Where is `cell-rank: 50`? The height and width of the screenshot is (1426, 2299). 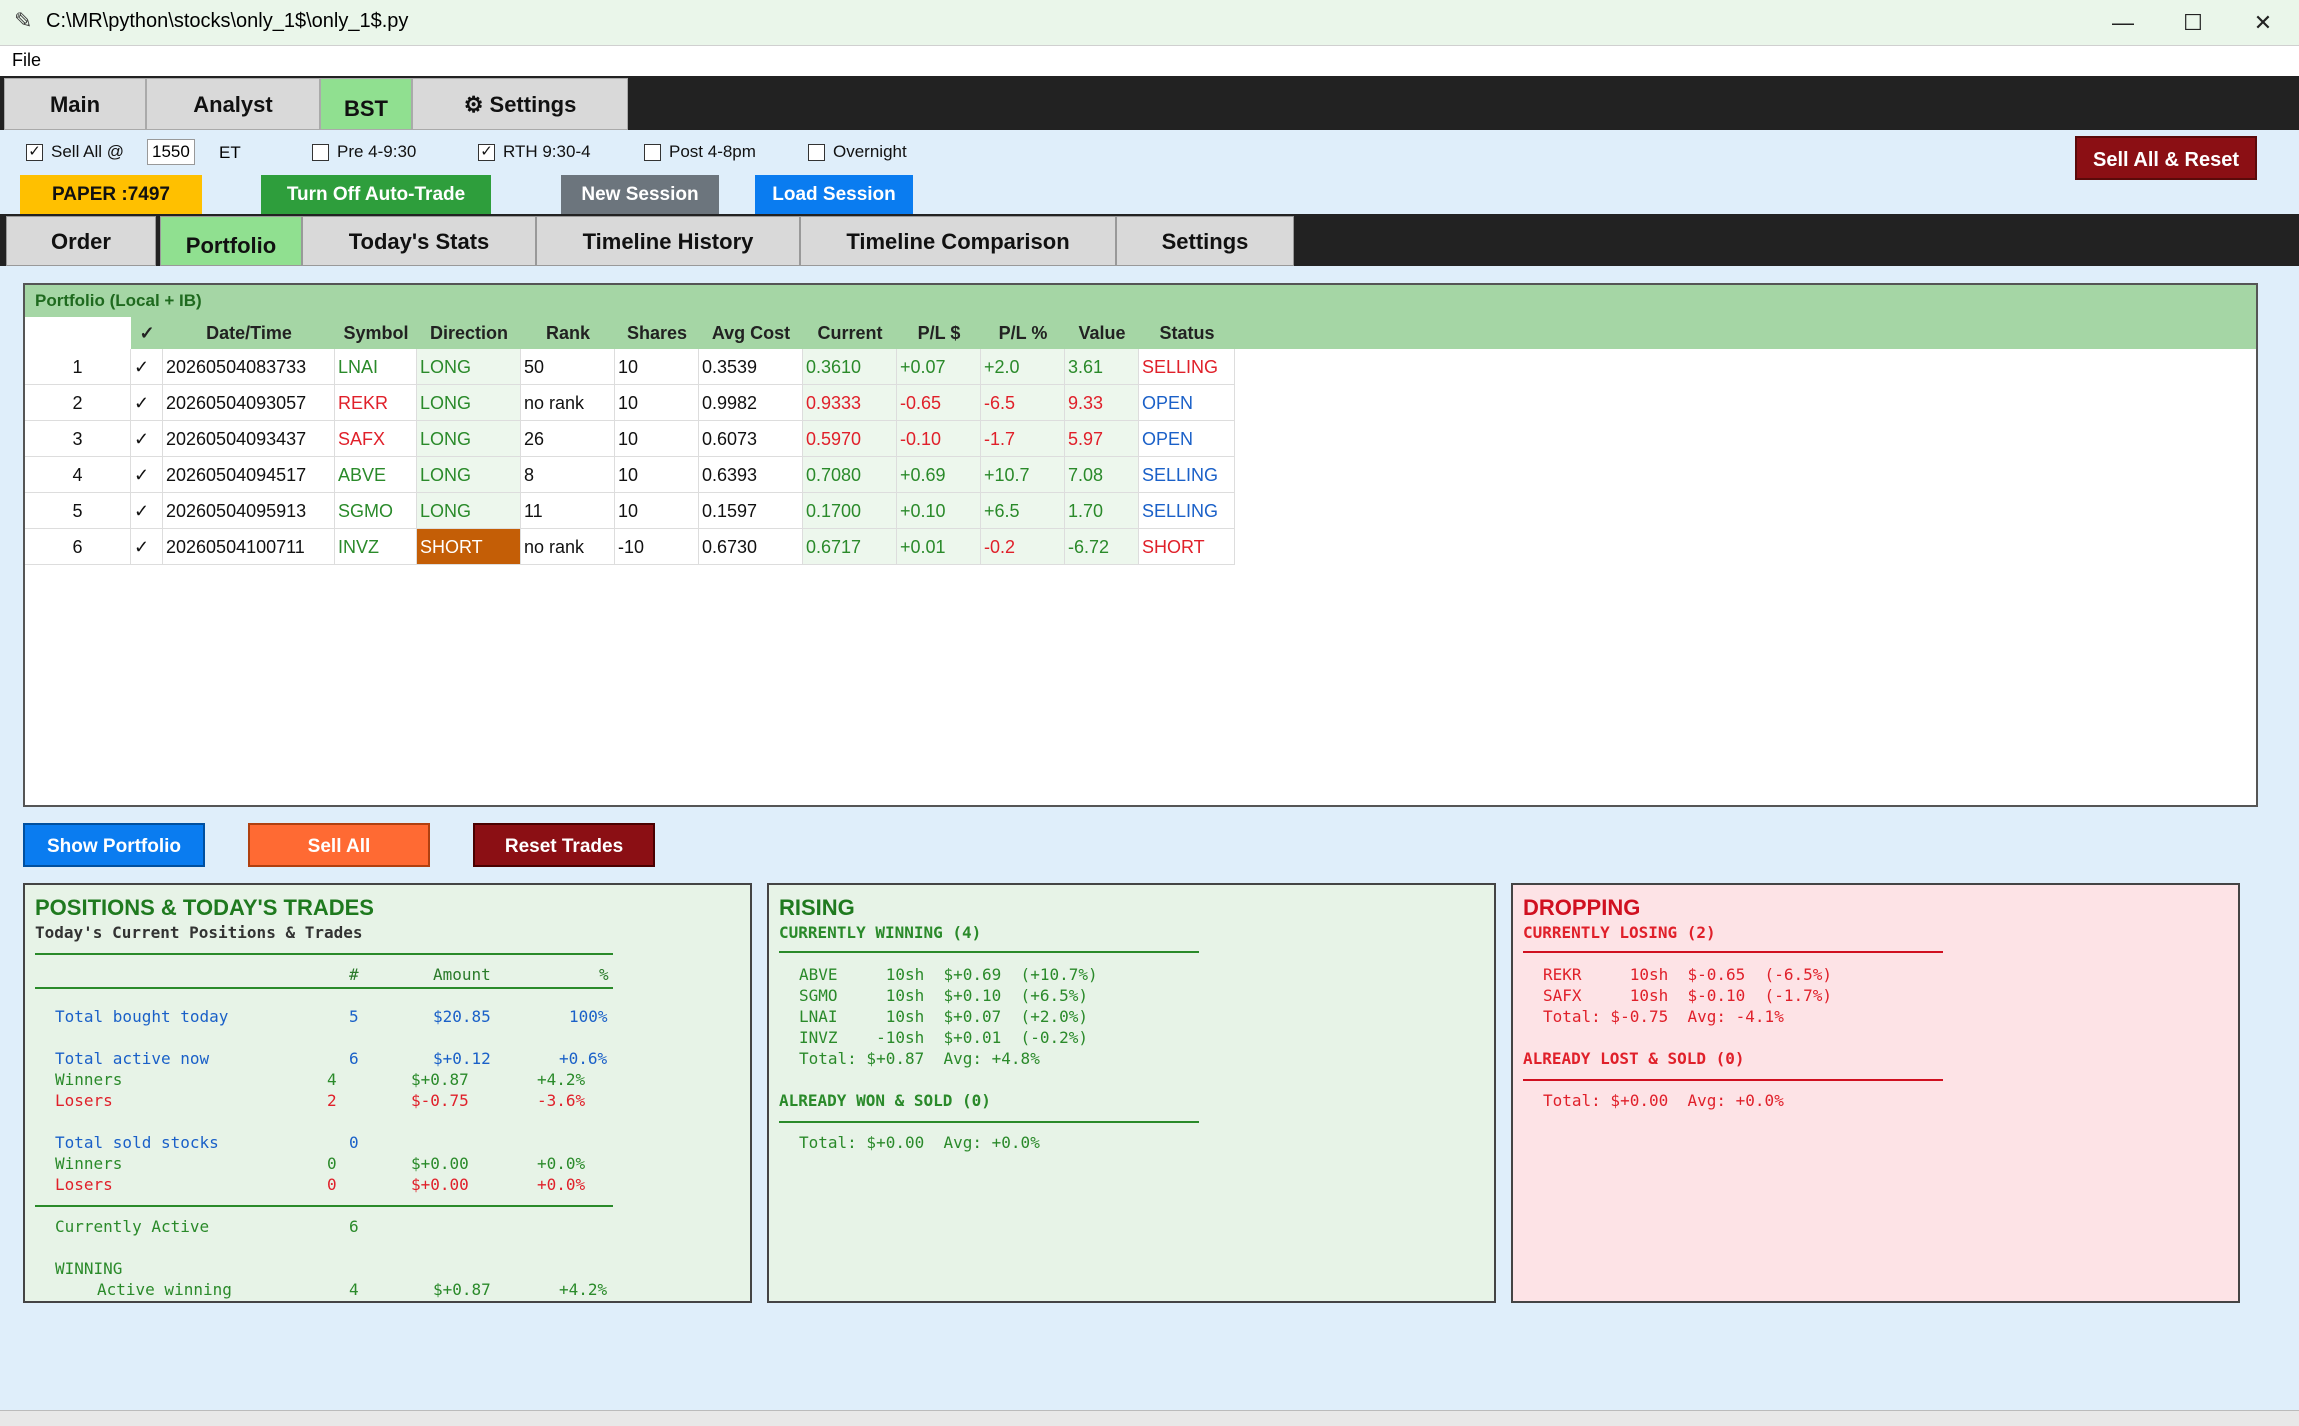 cell-rank: 50 is located at coordinates (568, 367).